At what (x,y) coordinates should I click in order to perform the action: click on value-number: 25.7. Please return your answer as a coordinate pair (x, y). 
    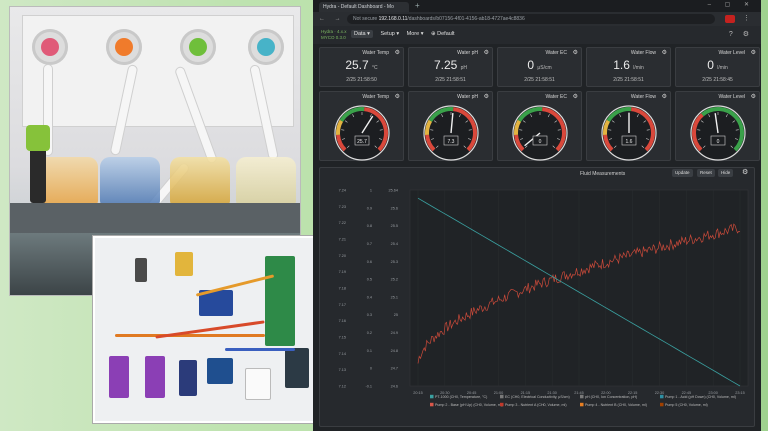
    Looking at the image, I should click on (357, 65).